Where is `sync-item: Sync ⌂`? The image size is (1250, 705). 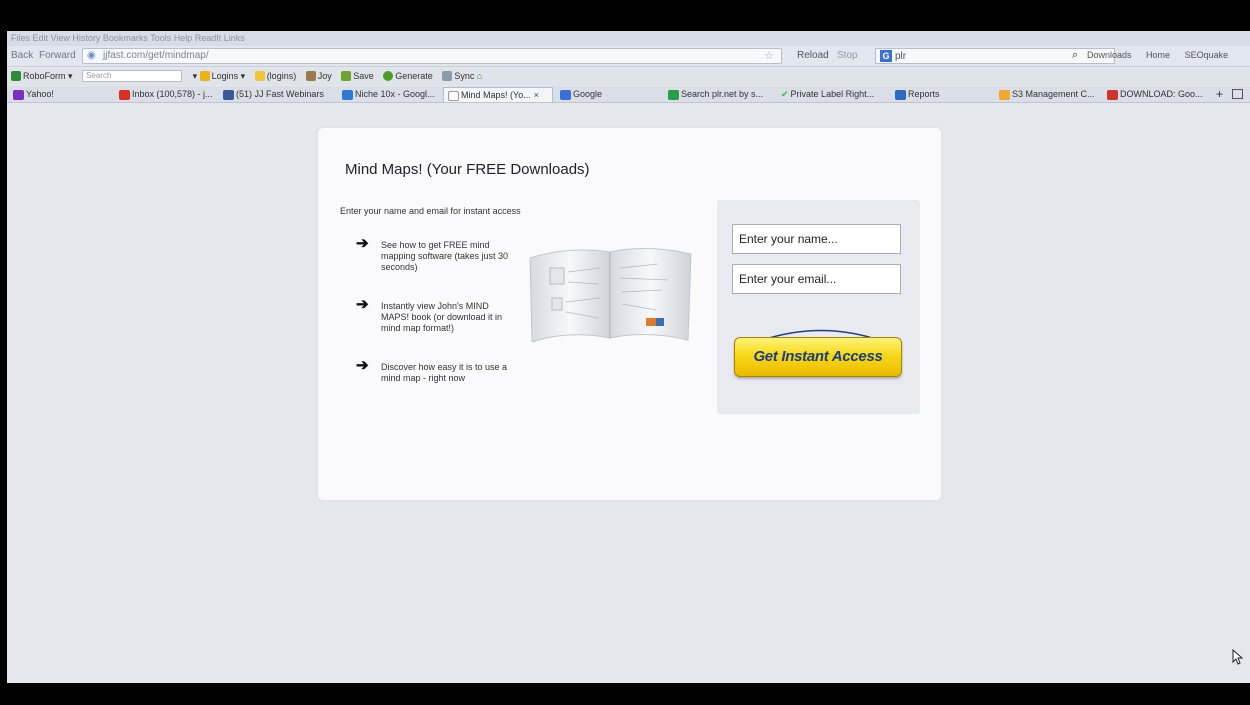
sync-item: Sync ⌂ is located at coordinates (462, 76).